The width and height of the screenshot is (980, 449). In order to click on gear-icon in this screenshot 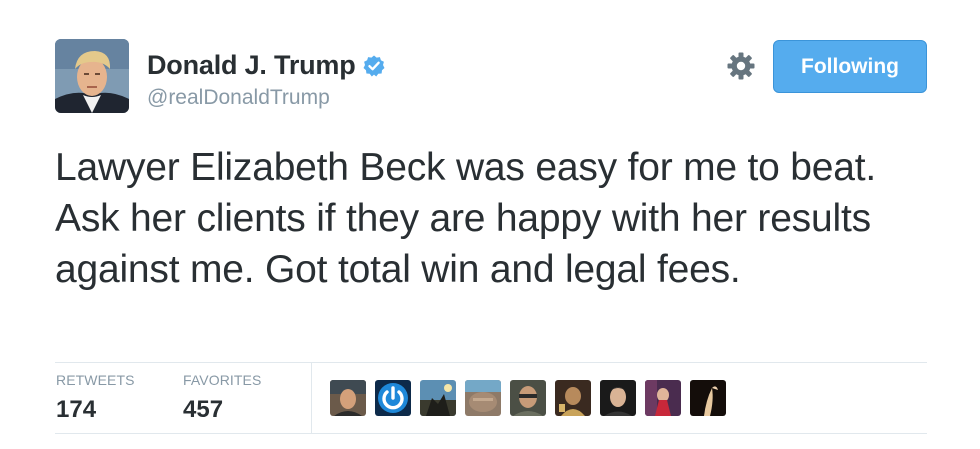, I will do `click(741, 66)`.